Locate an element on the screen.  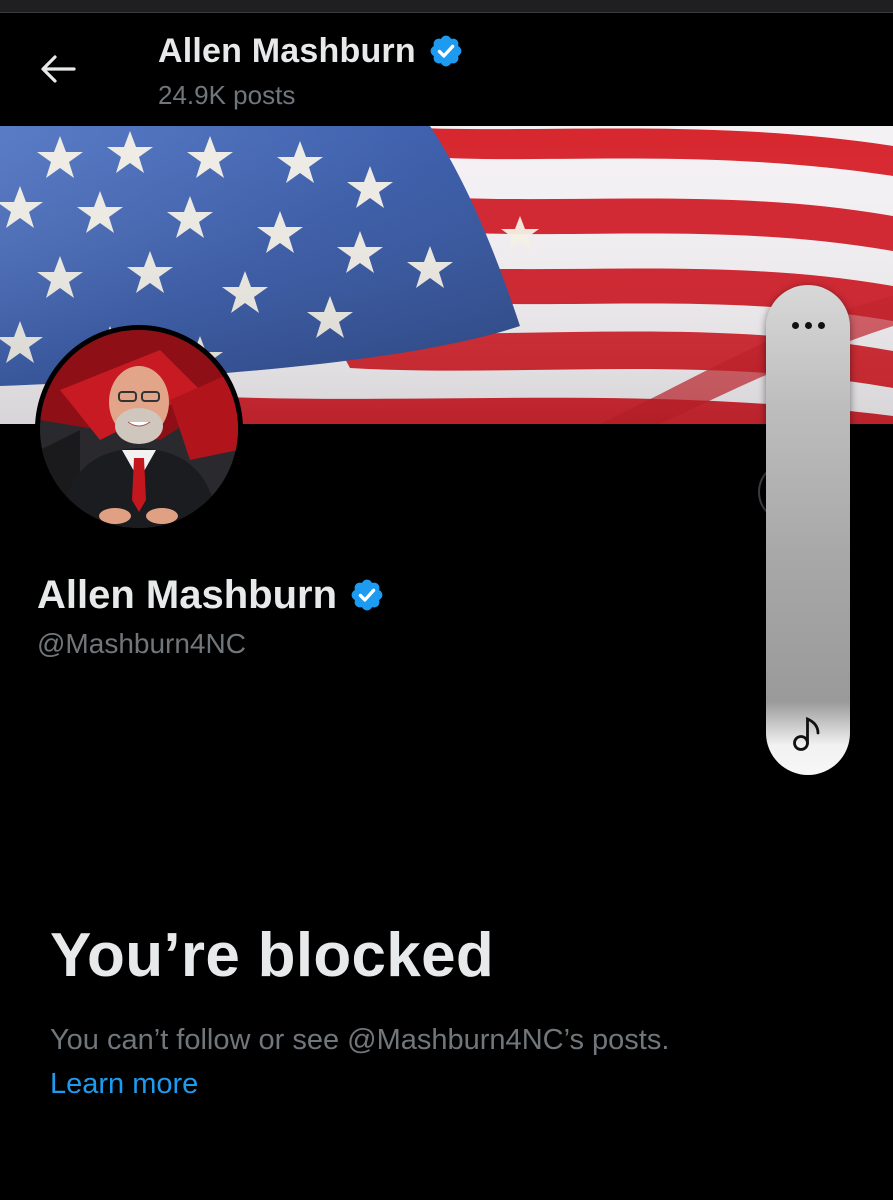
profile-name: Allen Mashburn is located at coordinates (187, 594).